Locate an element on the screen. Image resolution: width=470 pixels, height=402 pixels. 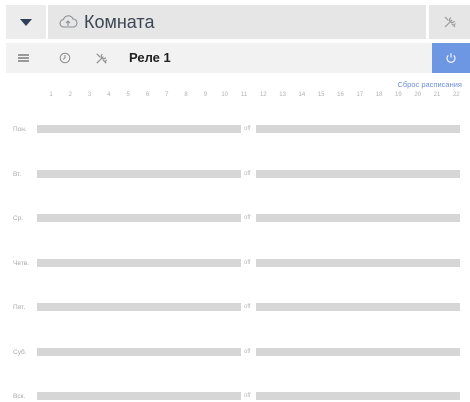
day-row: Четв. off is located at coordinates (235, 263).